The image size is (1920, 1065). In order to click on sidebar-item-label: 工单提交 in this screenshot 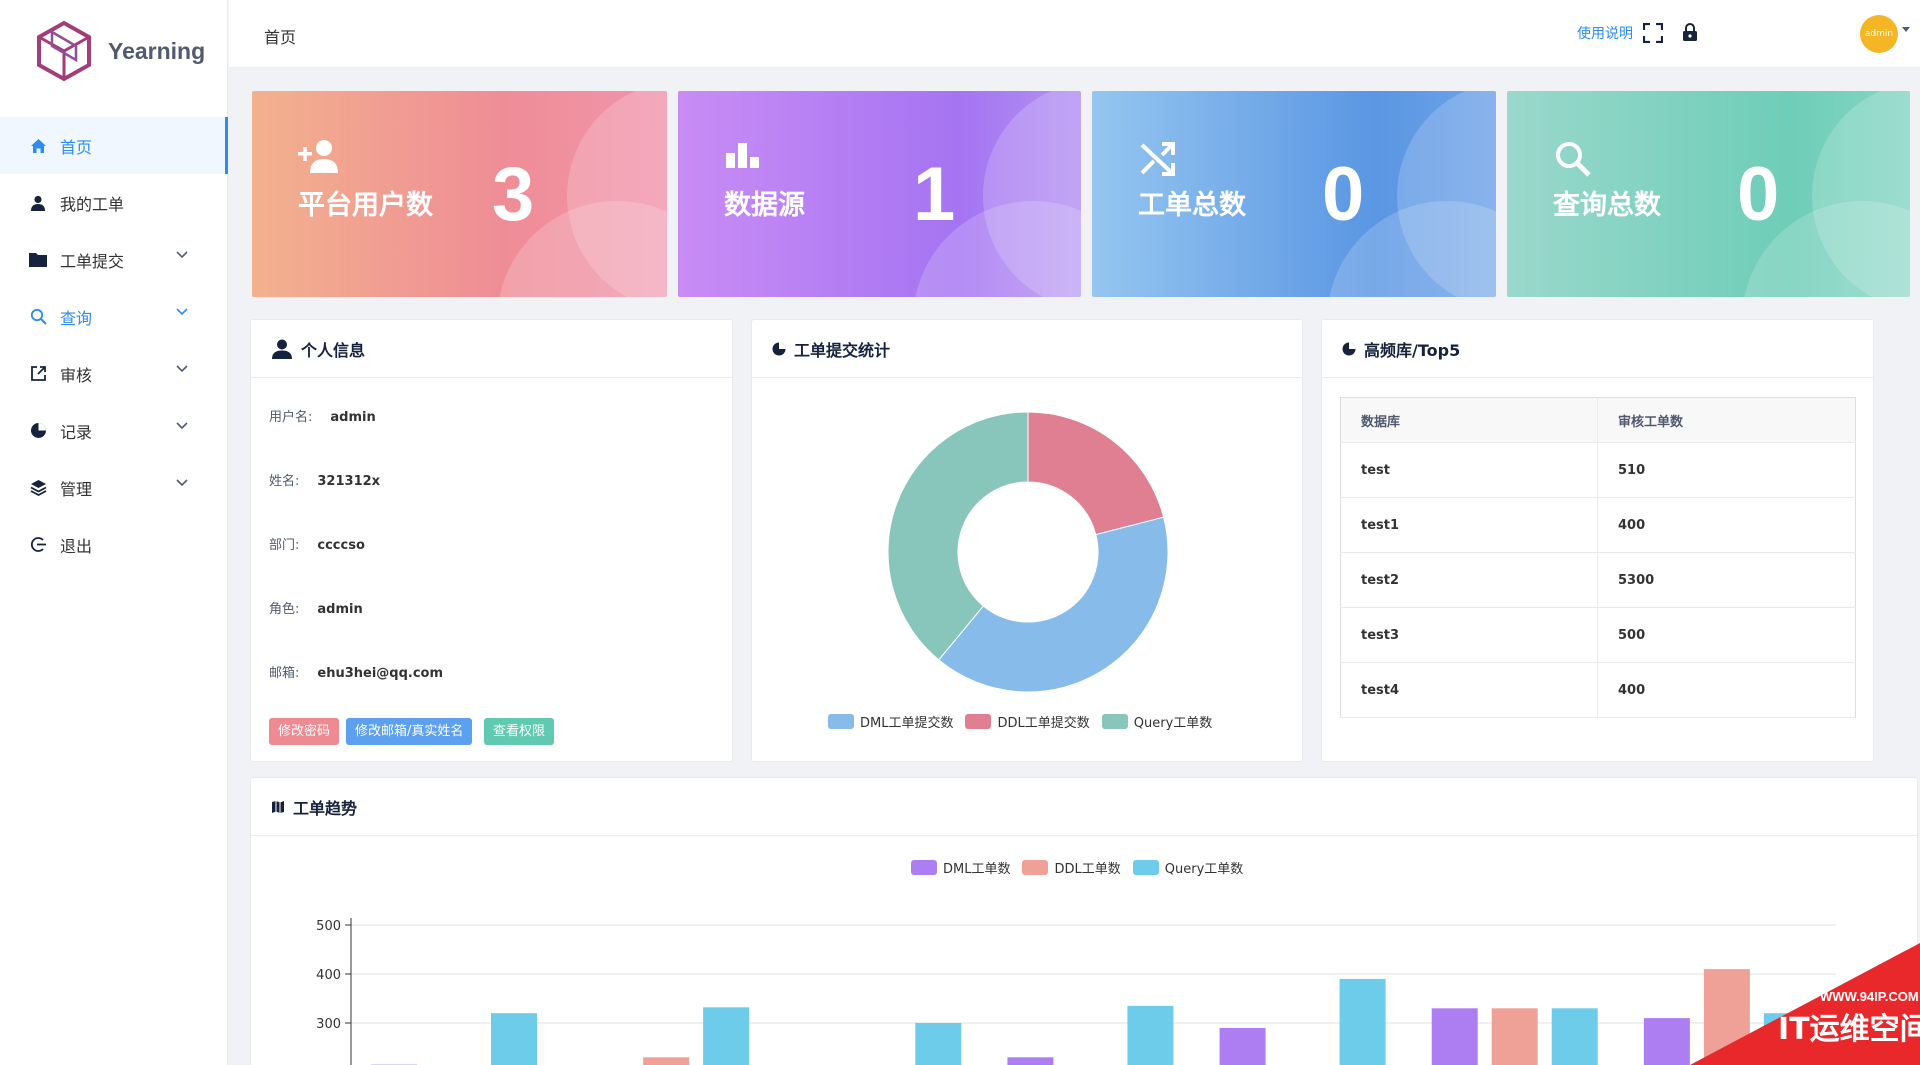, I will do `click(92, 261)`.